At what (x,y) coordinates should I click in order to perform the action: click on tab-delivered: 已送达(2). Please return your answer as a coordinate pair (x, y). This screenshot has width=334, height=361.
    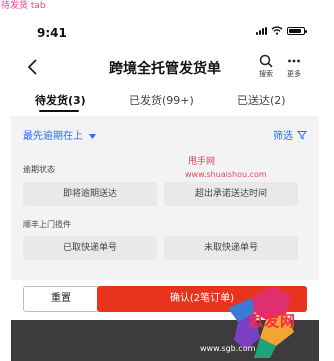
    Looking at the image, I should click on (261, 100).